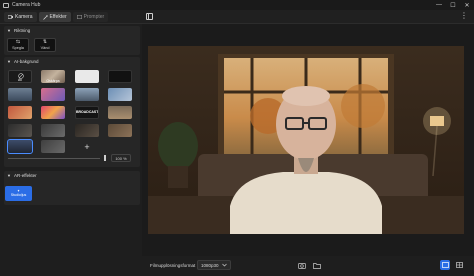 Image resolution: width=474 pixels, height=276 pixels. Describe the element at coordinates (18, 47) in the screenshot. I see `mirror-label: Spegla` at that location.